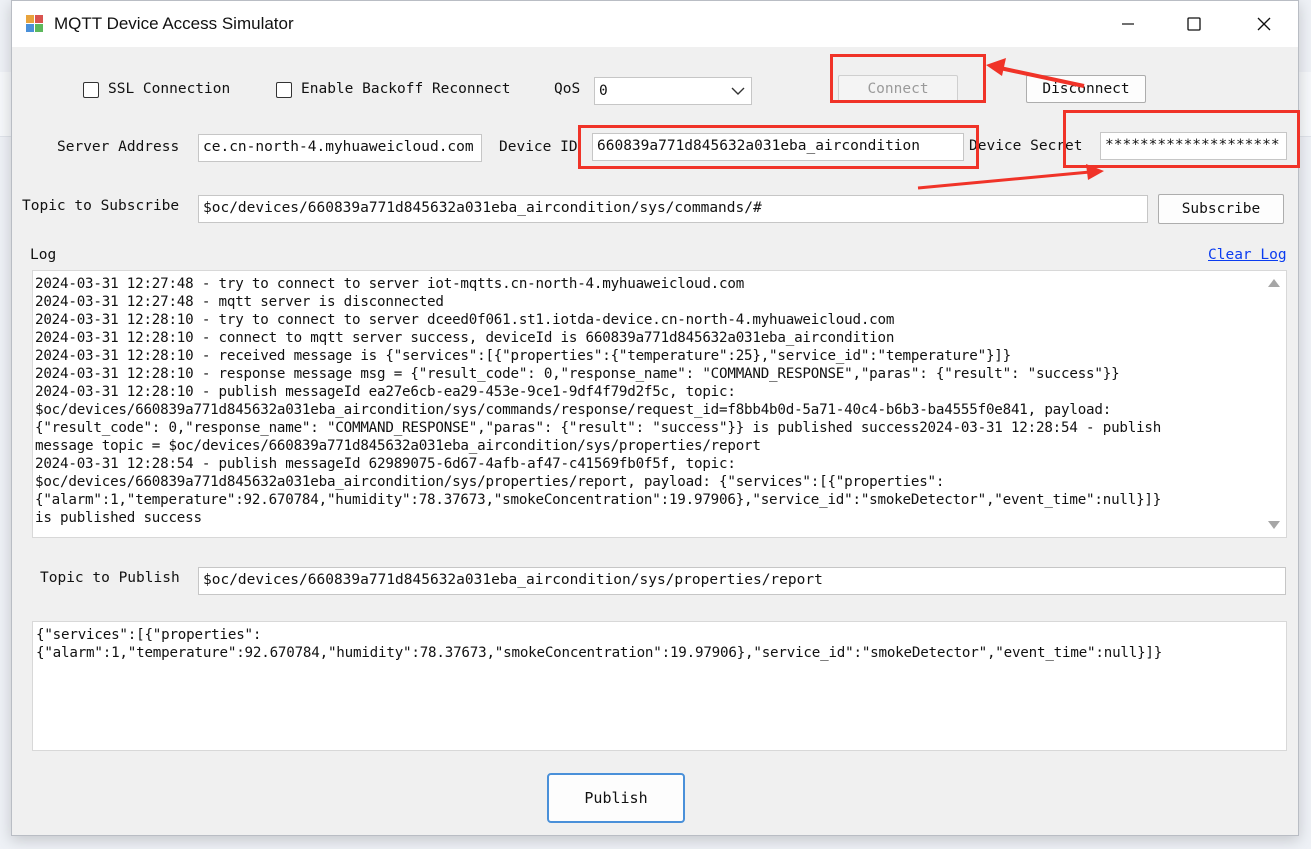  Describe the element at coordinates (616, 798) in the screenshot. I see `publish-button: Publish` at that location.